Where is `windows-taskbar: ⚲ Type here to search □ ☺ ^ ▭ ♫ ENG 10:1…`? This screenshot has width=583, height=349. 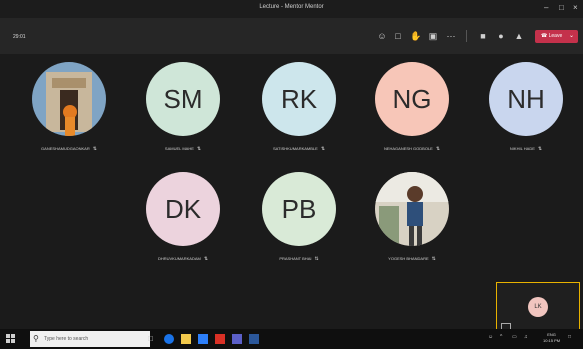 windows-taskbar: ⚲ Type here to search □ ☺ ^ ▭ ♫ ENG 10:1… is located at coordinates (291, 339).